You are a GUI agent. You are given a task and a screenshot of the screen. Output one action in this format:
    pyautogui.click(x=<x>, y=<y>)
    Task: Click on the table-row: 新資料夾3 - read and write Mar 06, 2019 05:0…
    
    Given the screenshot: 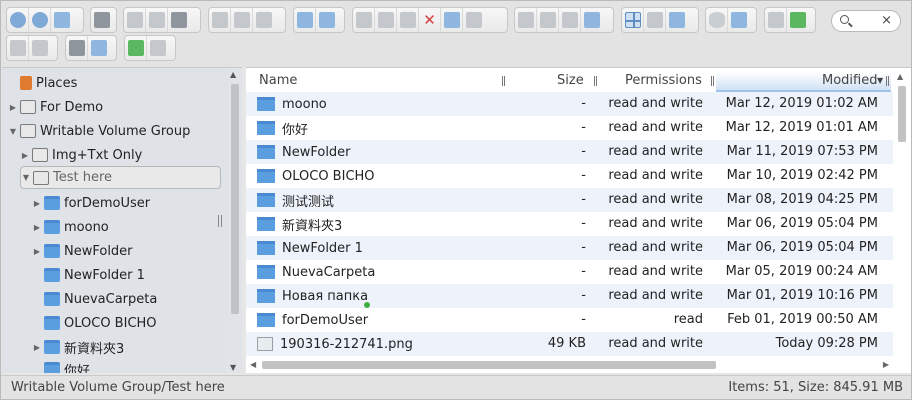 What is the action you would take?
    pyautogui.click(x=569, y=224)
    